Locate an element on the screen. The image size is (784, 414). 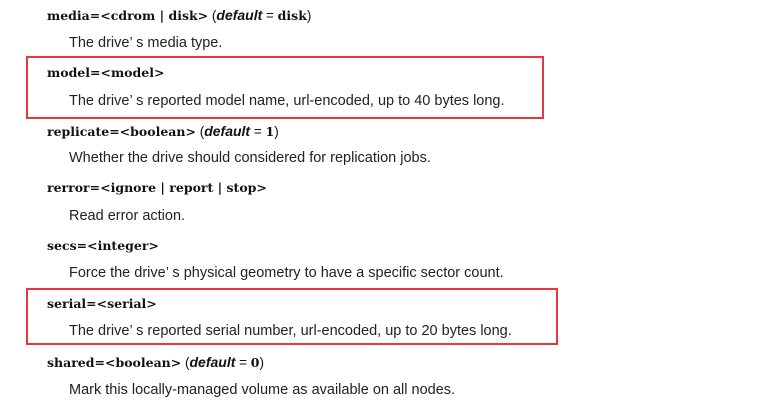
option-name: secs=<integer> is located at coordinates (103, 245).